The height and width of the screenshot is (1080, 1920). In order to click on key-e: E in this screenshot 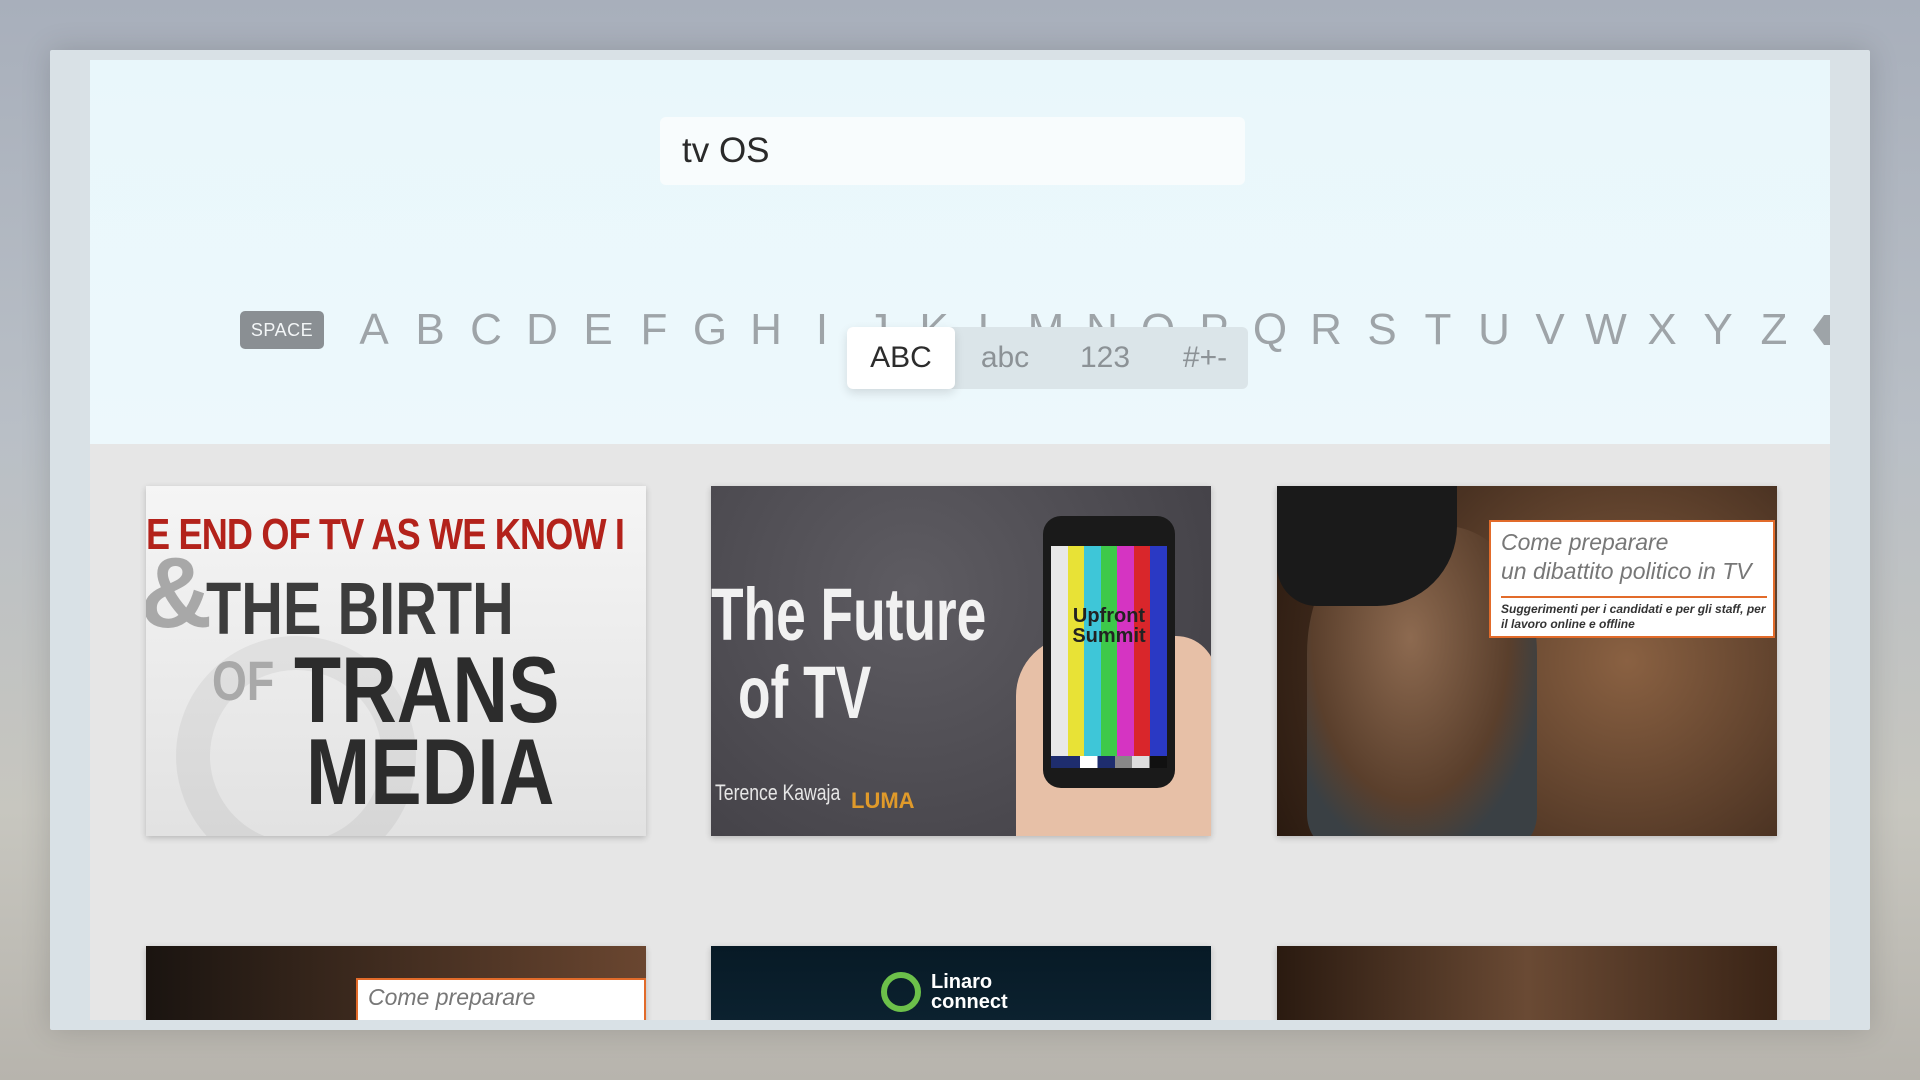, I will do `click(598, 330)`.